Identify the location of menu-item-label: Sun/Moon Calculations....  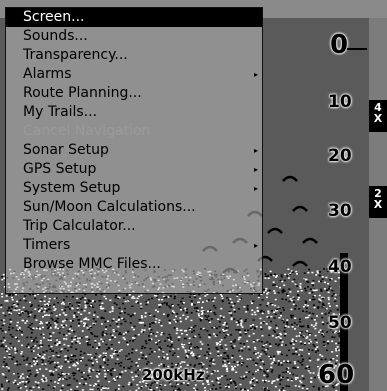
(109, 207).